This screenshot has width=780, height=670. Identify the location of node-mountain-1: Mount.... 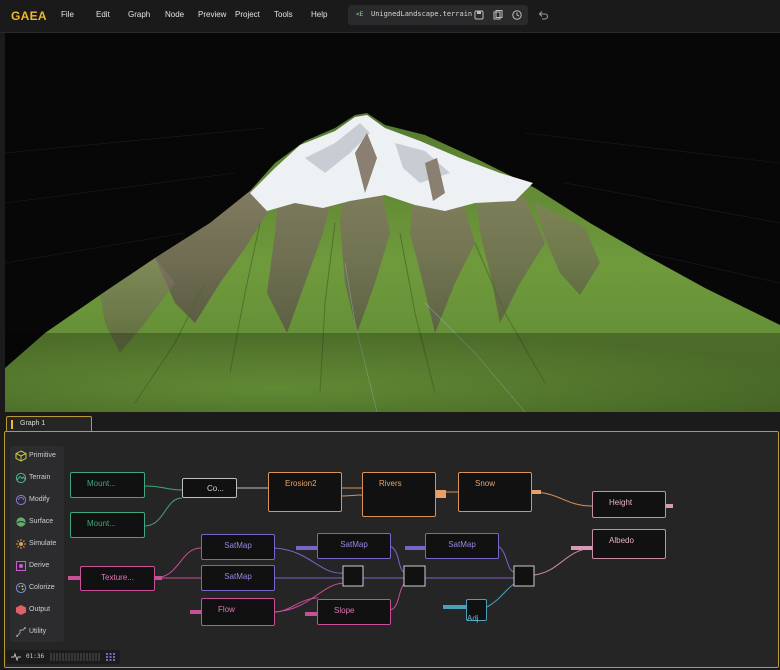
(107, 485).